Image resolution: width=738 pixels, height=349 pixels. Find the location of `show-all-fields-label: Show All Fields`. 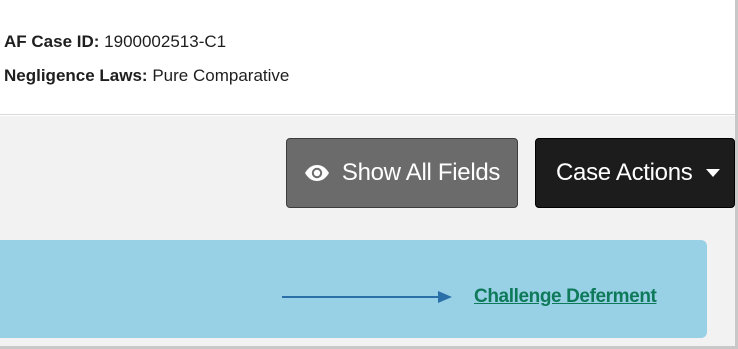

show-all-fields-label: Show All Fields is located at coordinates (421, 172).